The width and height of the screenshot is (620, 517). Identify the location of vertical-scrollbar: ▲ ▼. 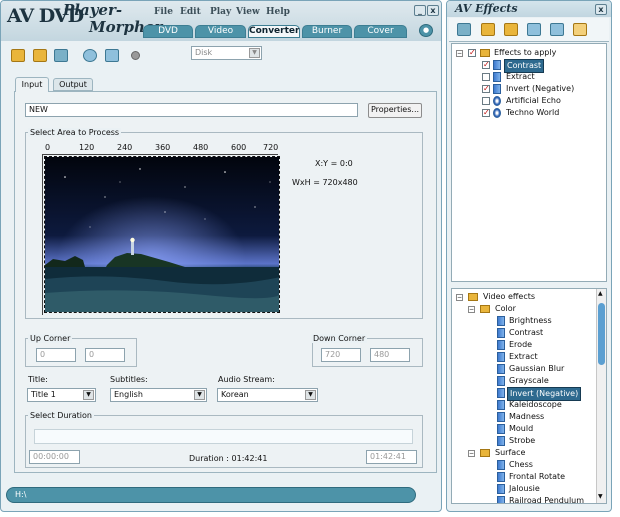
(601, 396).